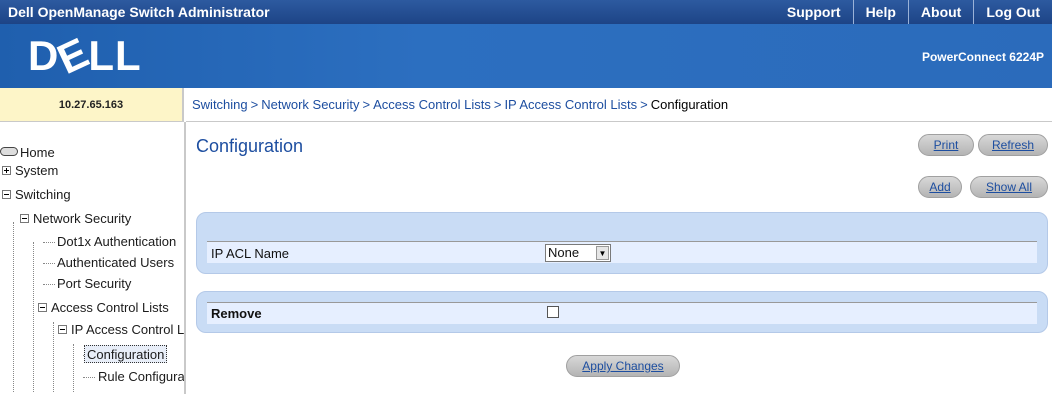  Describe the element at coordinates (126, 354) in the screenshot. I see `tree-configuration: Configuration` at that location.